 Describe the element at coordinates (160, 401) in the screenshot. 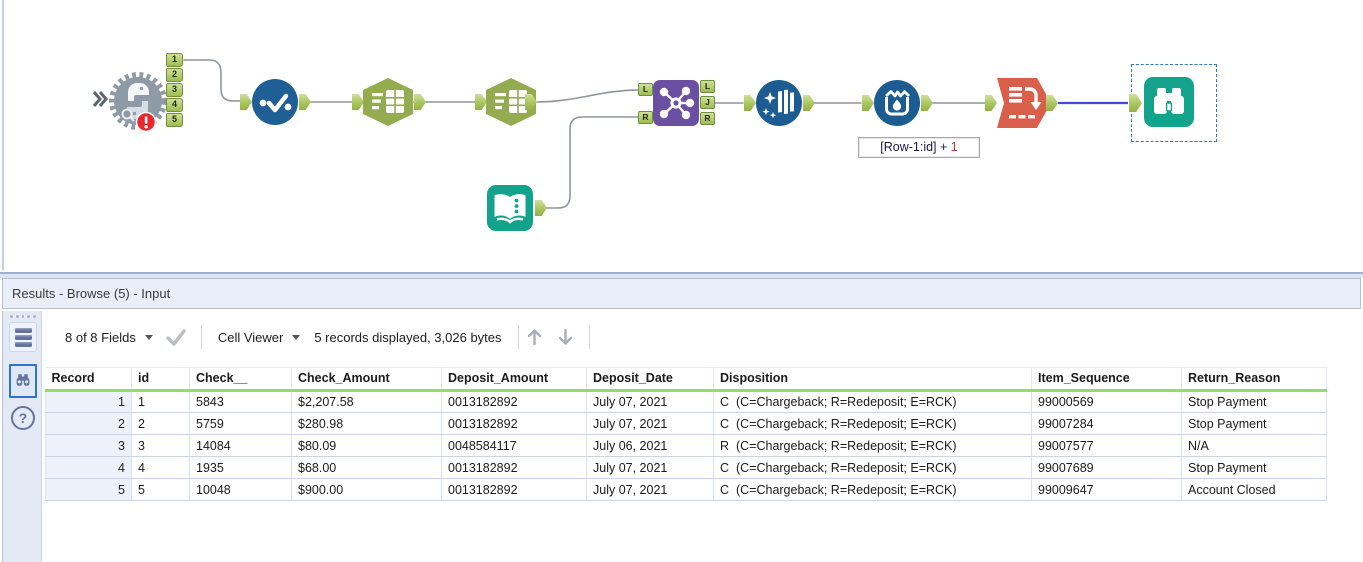

I see `data-cell: 1` at that location.